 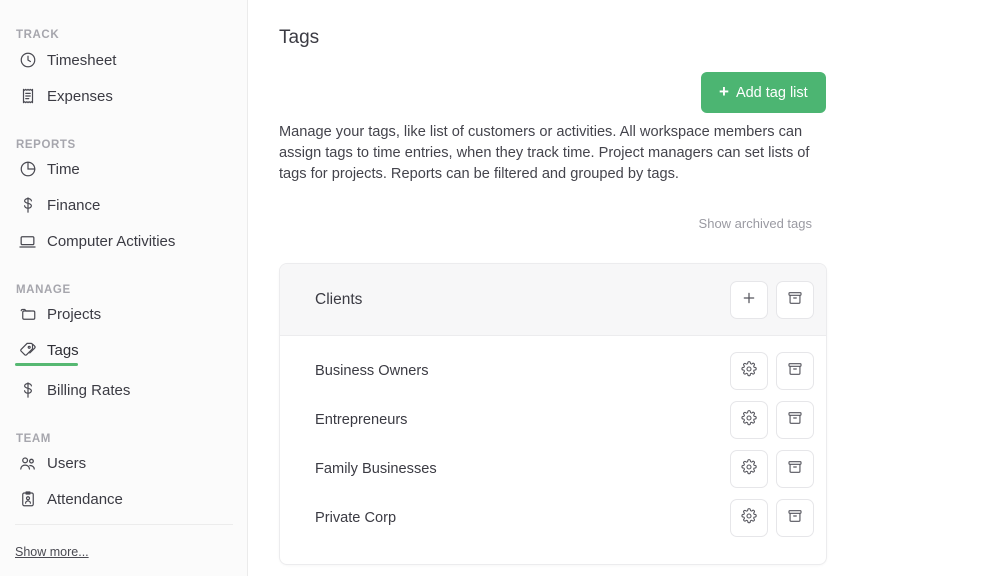 What do you see at coordinates (553, 517) in the screenshot?
I see `table-row: Private Corp` at bounding box center [553, 517].